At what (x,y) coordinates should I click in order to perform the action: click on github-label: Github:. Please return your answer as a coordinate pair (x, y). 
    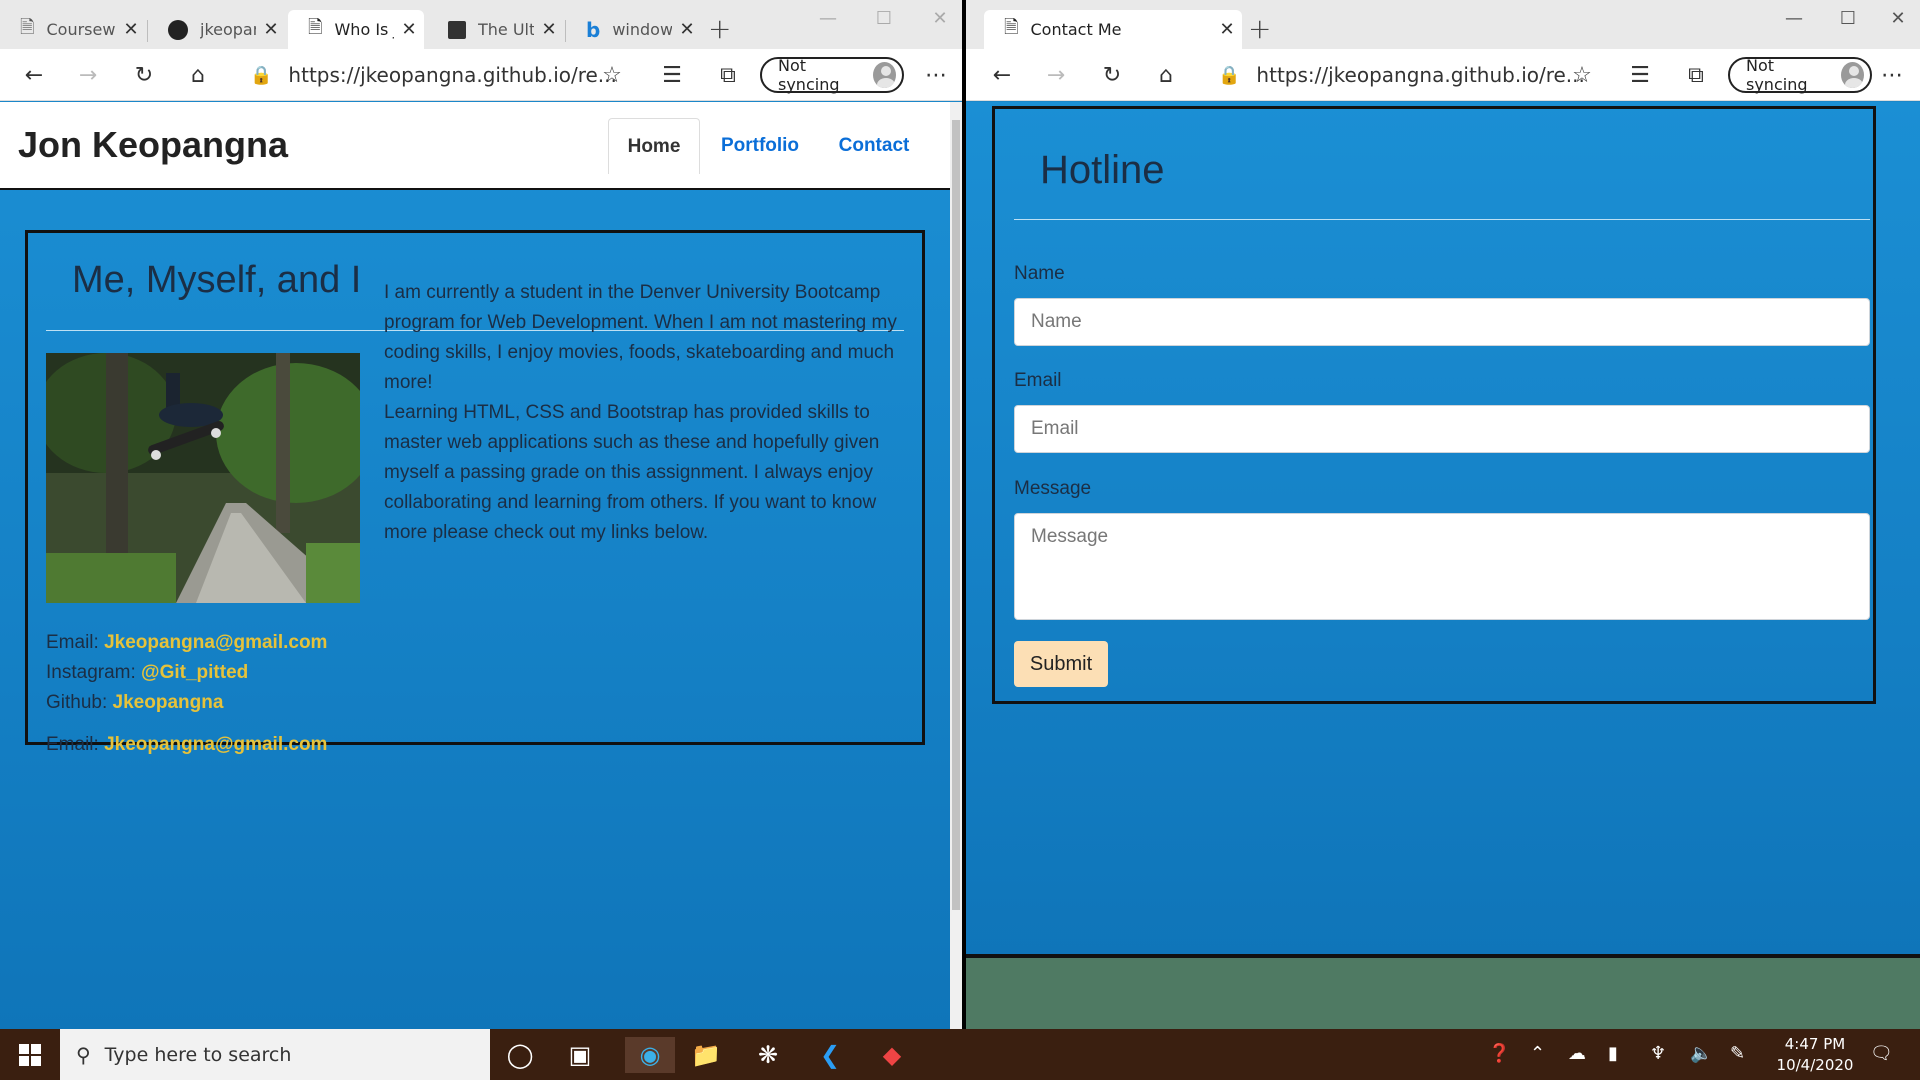
    Looking at the image, I should click on (77, 702).